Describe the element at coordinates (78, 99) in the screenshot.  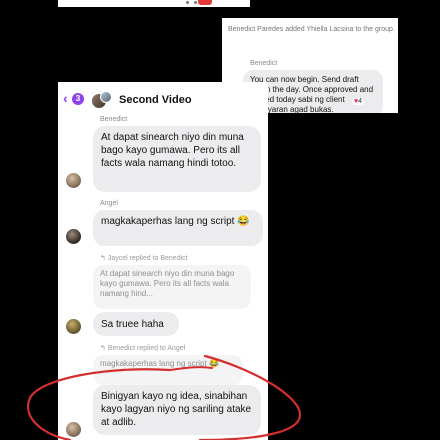
I see `unread-badge: 3` at that location.